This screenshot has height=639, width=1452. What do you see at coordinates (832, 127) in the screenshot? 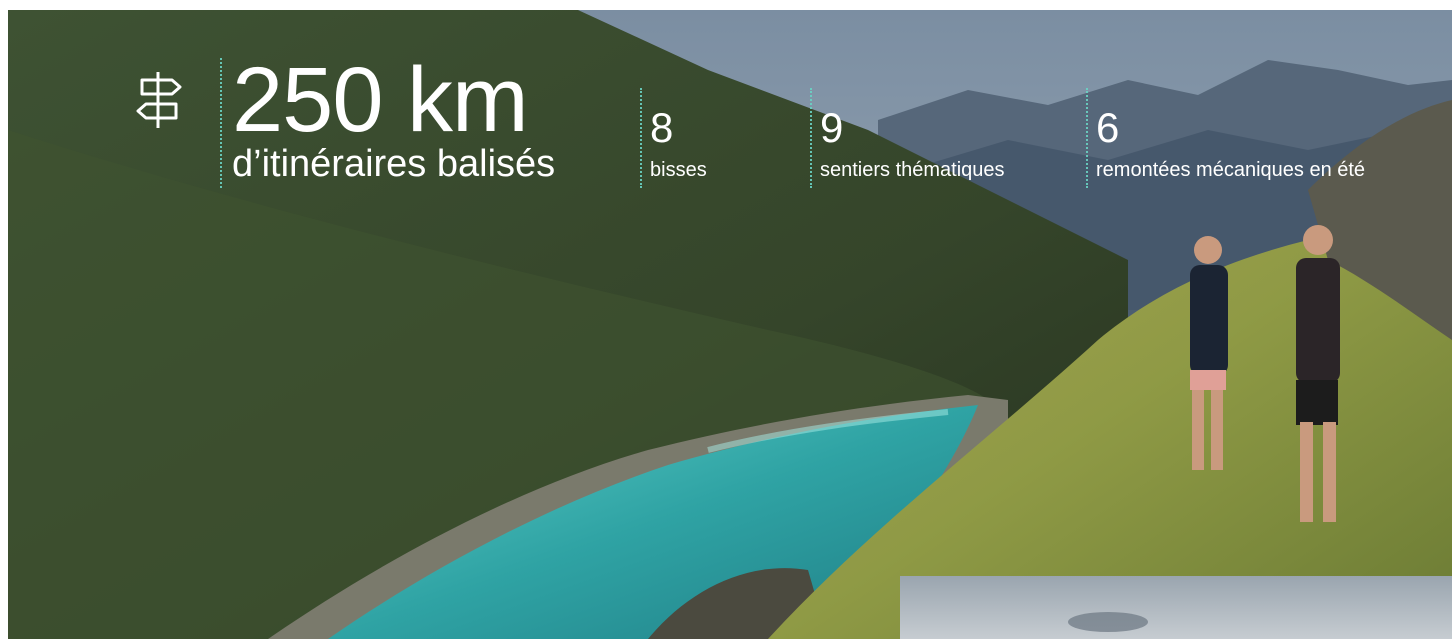
I see `stat-themed-trails-value: 9` at bounding box center [832, 127].